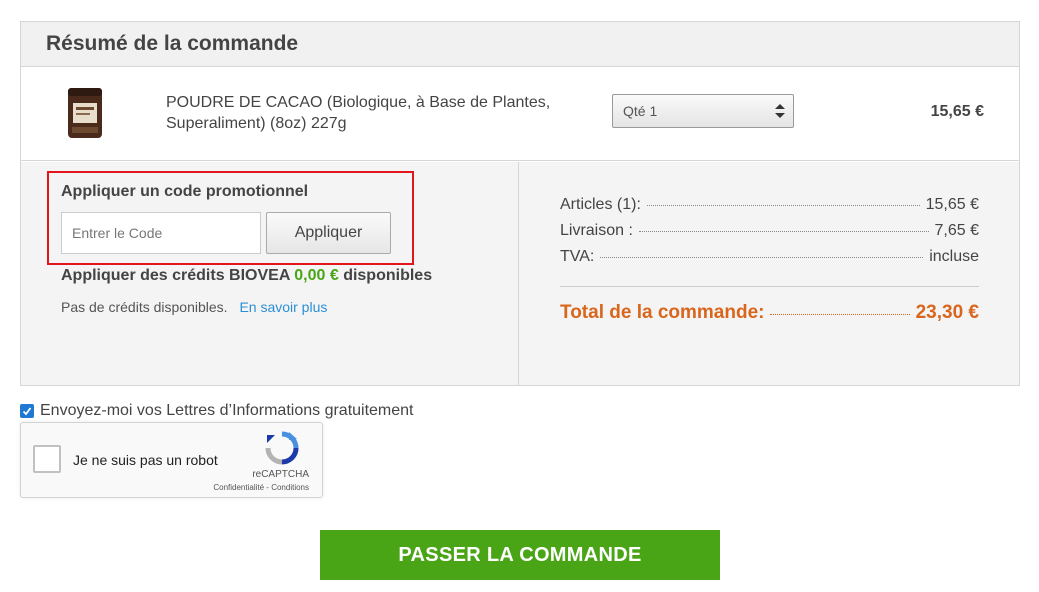  Describe the element at coordinates (175, 275) in the screenshot. I see `credits-prefix: Appliquer des crédits BIOVEA` at that location.